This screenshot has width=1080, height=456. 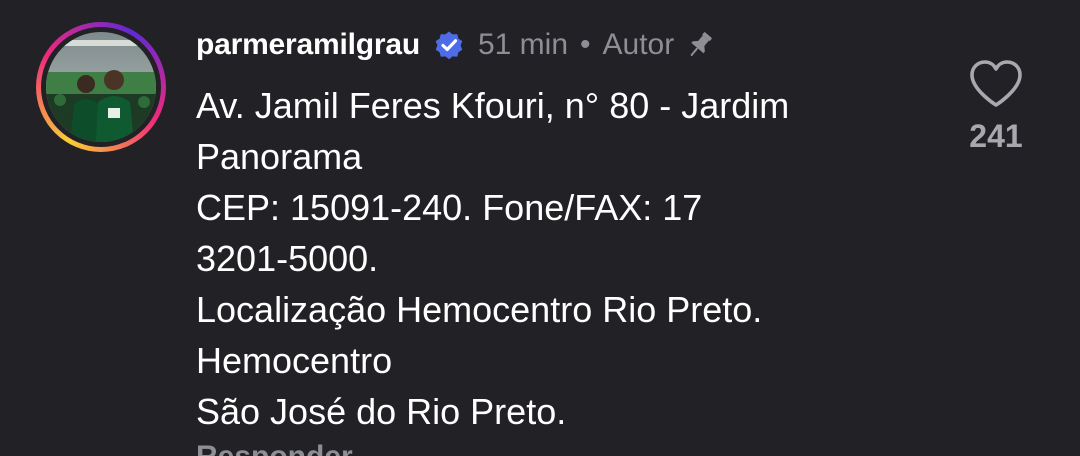 What do you see at coordinates (449, 45) in the screenshot?
I see `verified-badge-icon` at bounding box center [449, 45].